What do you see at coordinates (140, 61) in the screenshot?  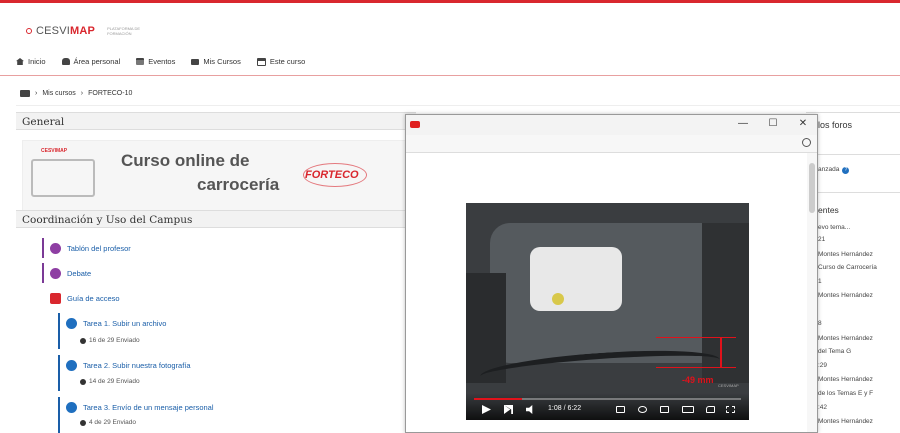 I see `calendar-icon` at bounding box center [140, 61].